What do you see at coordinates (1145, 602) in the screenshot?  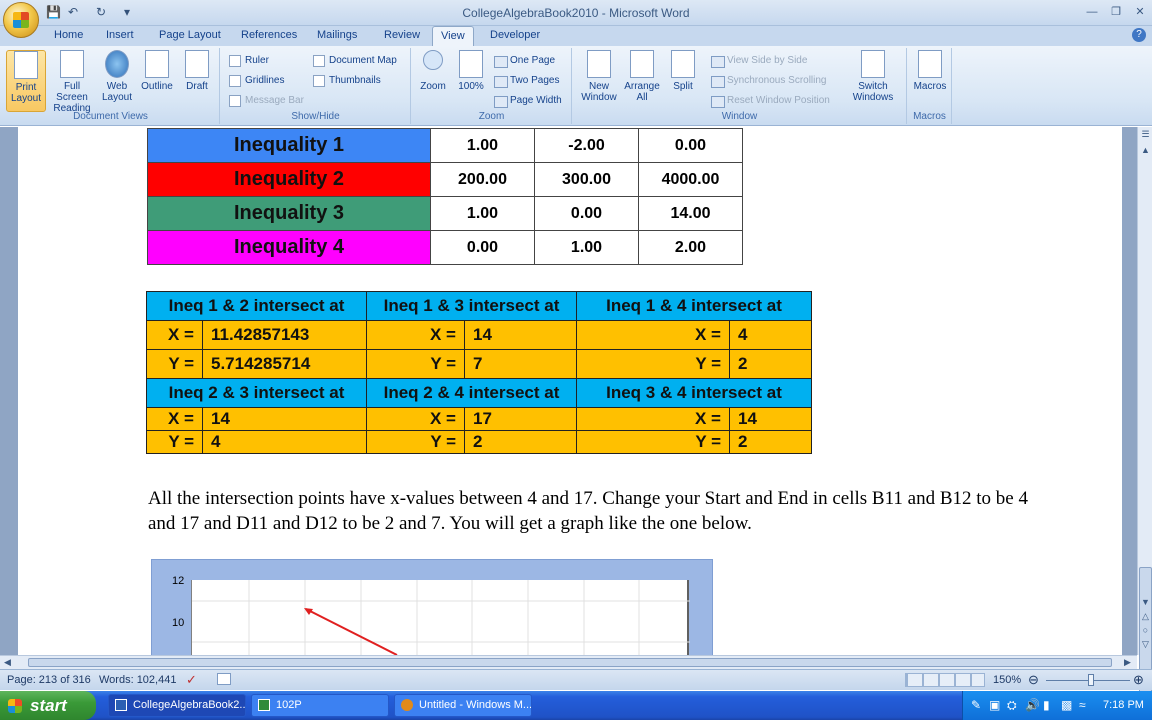 I see `scroll-down-icon: ▼` at bounding box center [1145, 602].